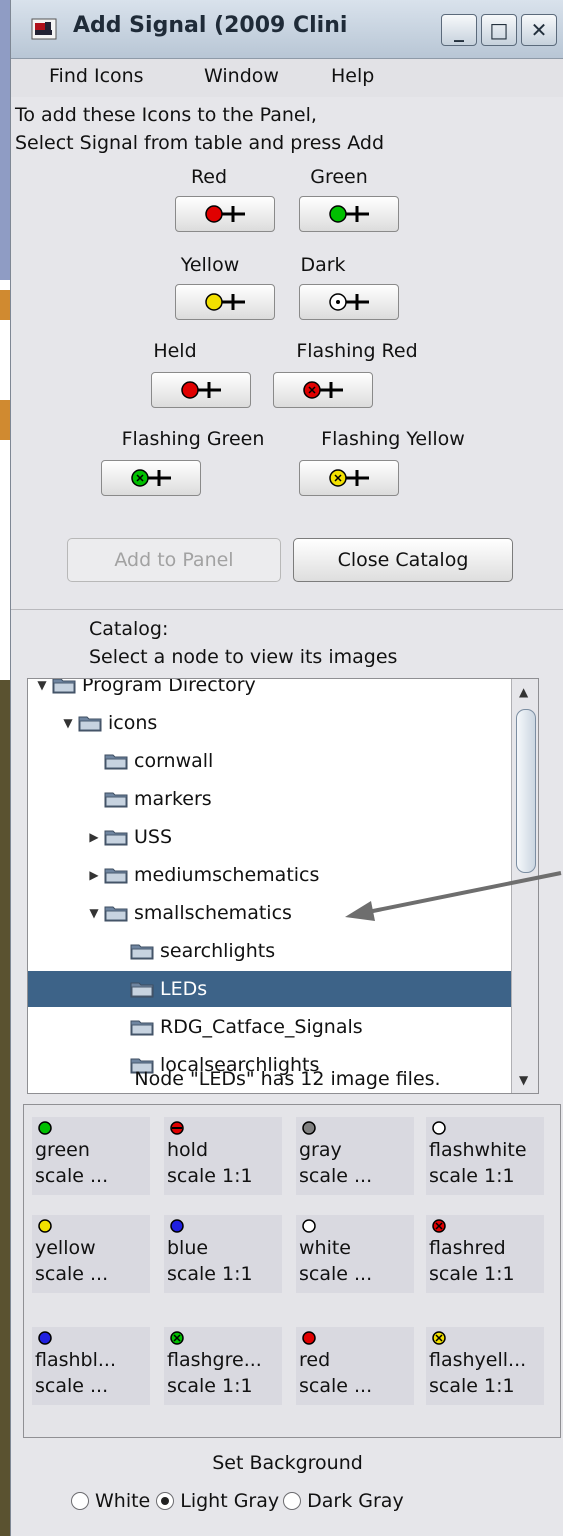  I want to click on image-name: gray, so click(320, 1150).